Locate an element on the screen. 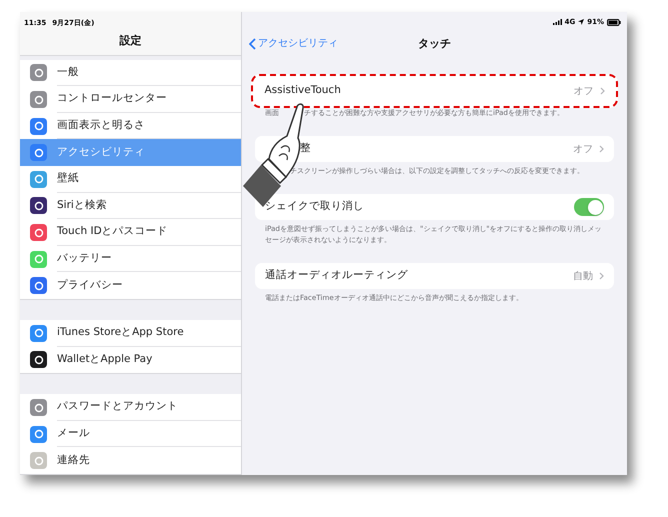 This screenshot has width=668, height=517. back-button: アクセシビリティ is located at coordinates (290, 44).